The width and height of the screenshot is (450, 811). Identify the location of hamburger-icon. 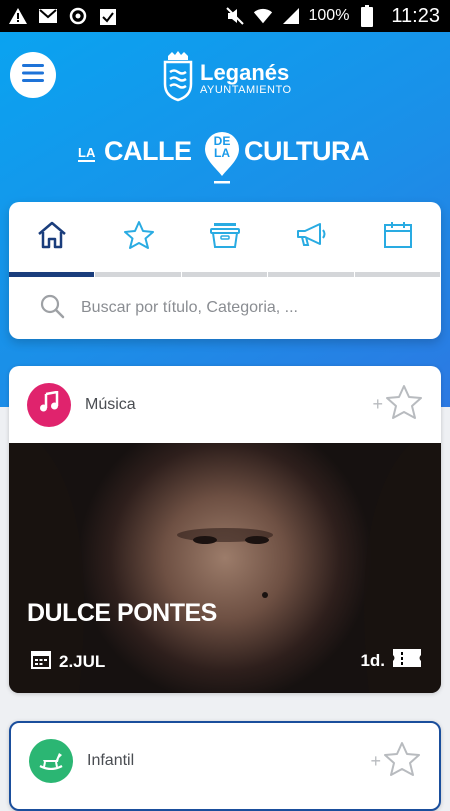
(33, 75).